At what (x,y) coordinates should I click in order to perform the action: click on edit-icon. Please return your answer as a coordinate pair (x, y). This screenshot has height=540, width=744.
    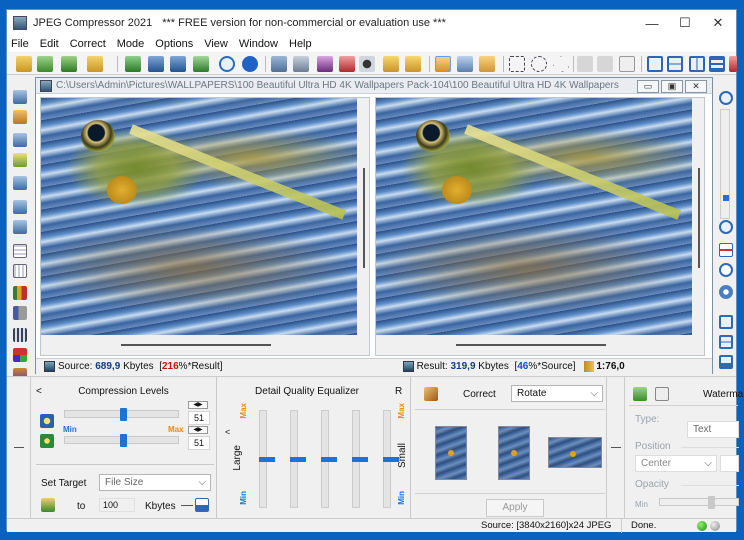
    Looking at the image, I should click on (391, 64).